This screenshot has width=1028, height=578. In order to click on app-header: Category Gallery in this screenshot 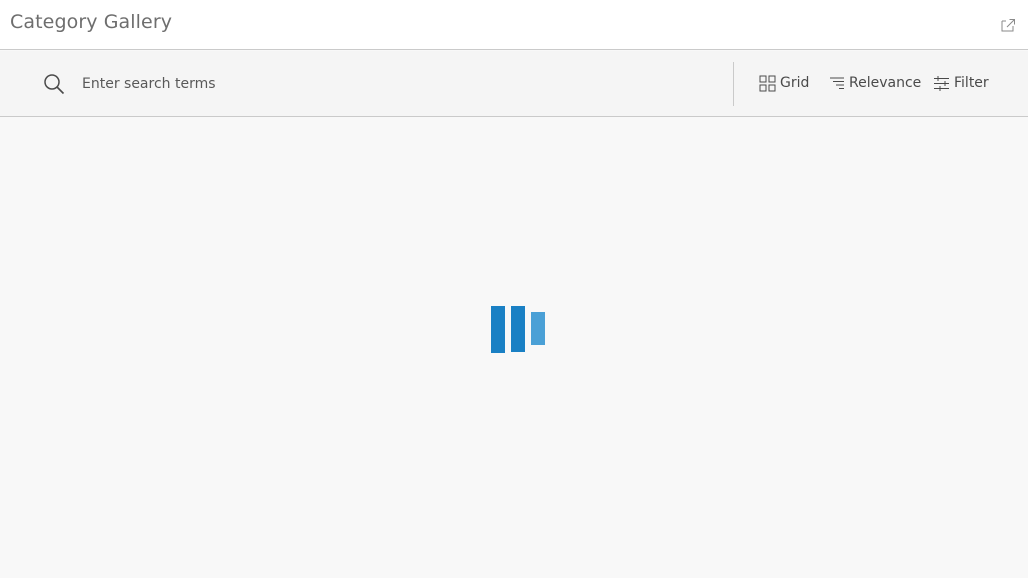, I will do `click(514, 25)`.